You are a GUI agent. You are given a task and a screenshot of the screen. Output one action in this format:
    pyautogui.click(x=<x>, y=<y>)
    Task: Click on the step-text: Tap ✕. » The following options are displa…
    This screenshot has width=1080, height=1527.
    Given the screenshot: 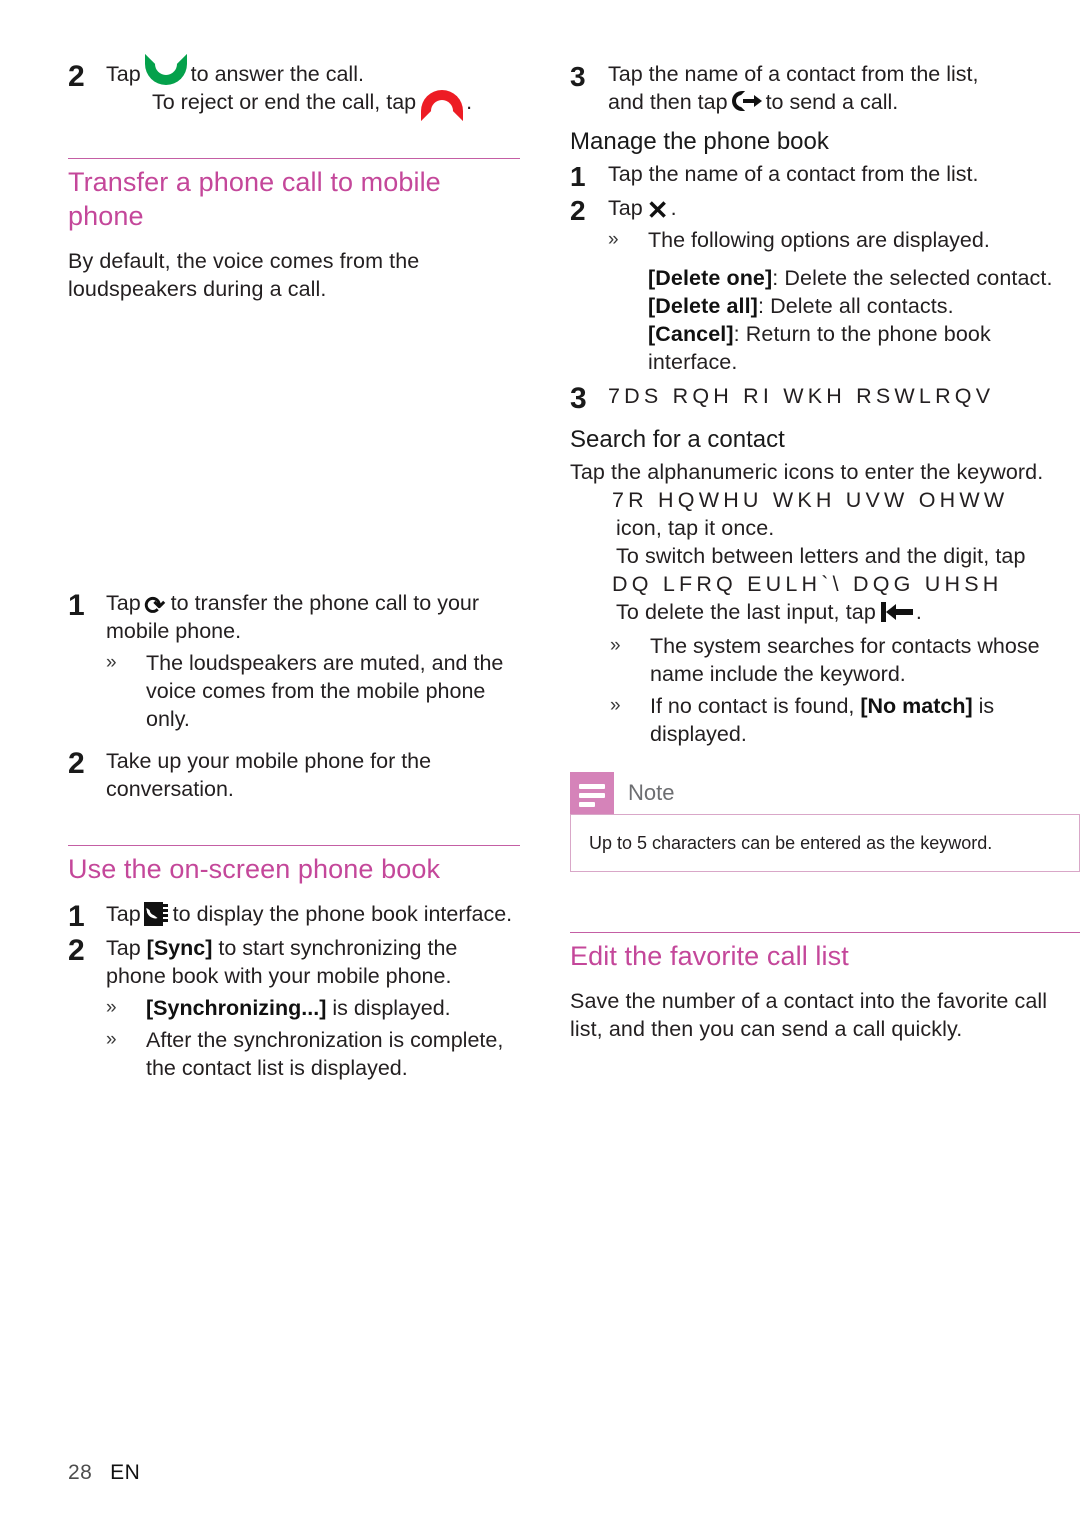 What is the action you would take?
    pyautogui.click(x=844, y=285)
    